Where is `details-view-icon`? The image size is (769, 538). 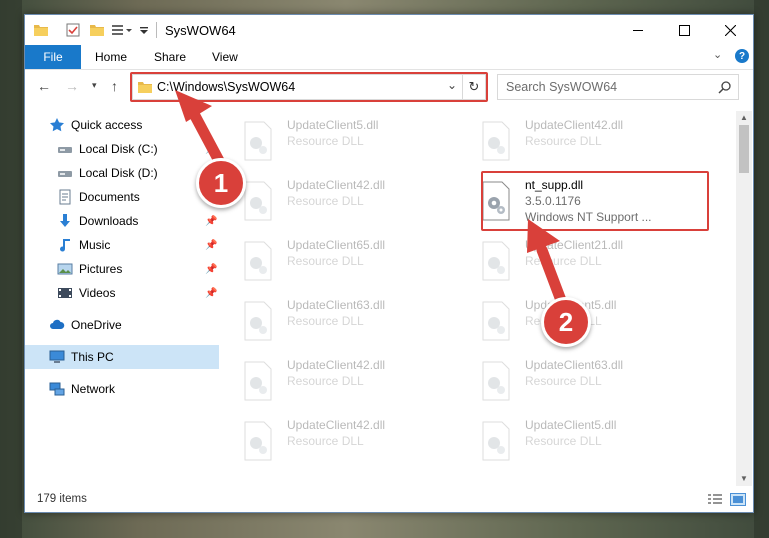 details-view-icon is located at coordinates (715, 499).